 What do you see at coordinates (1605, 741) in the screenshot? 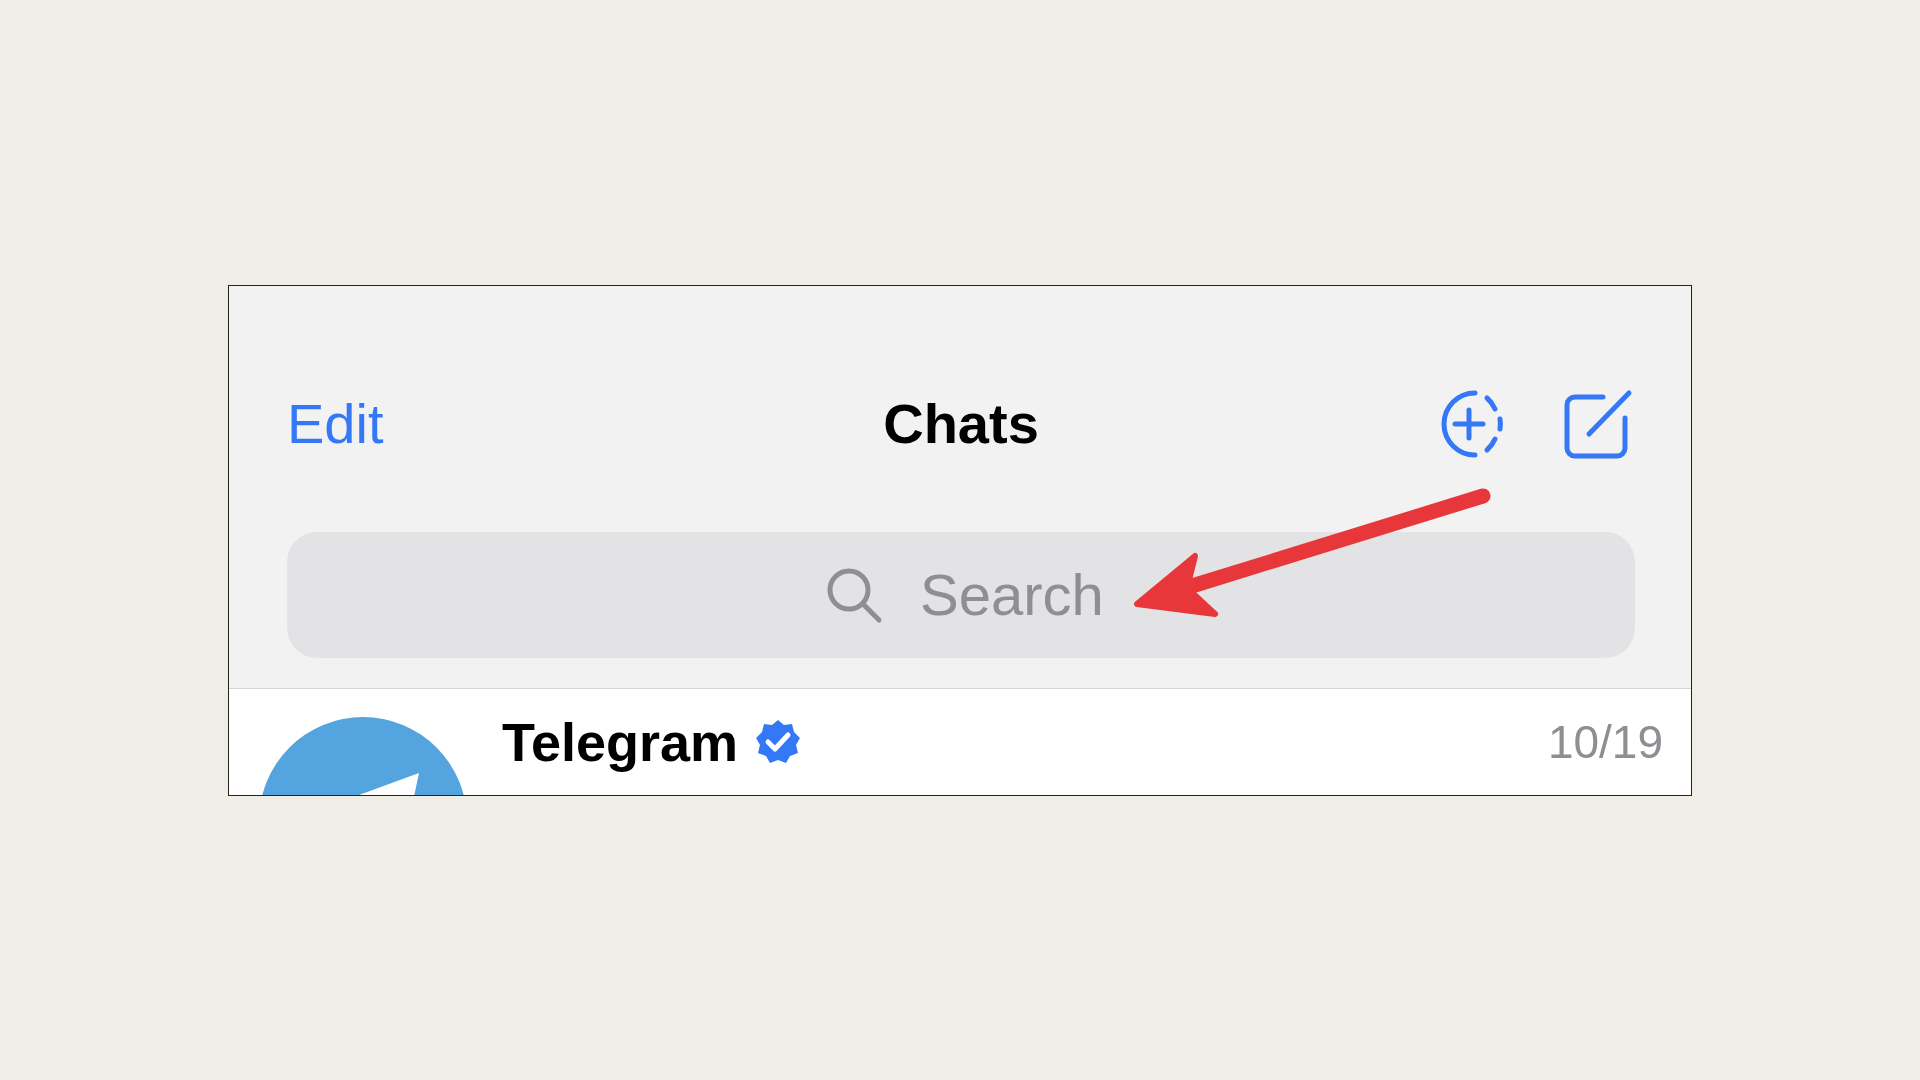
I see `chat-date: 10/19` at bounding box center [1605, 741].